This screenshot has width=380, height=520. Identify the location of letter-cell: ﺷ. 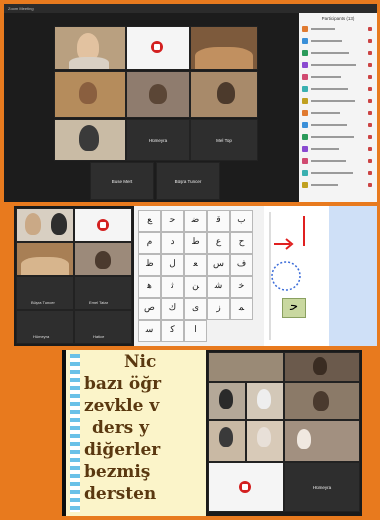
(218, 287).